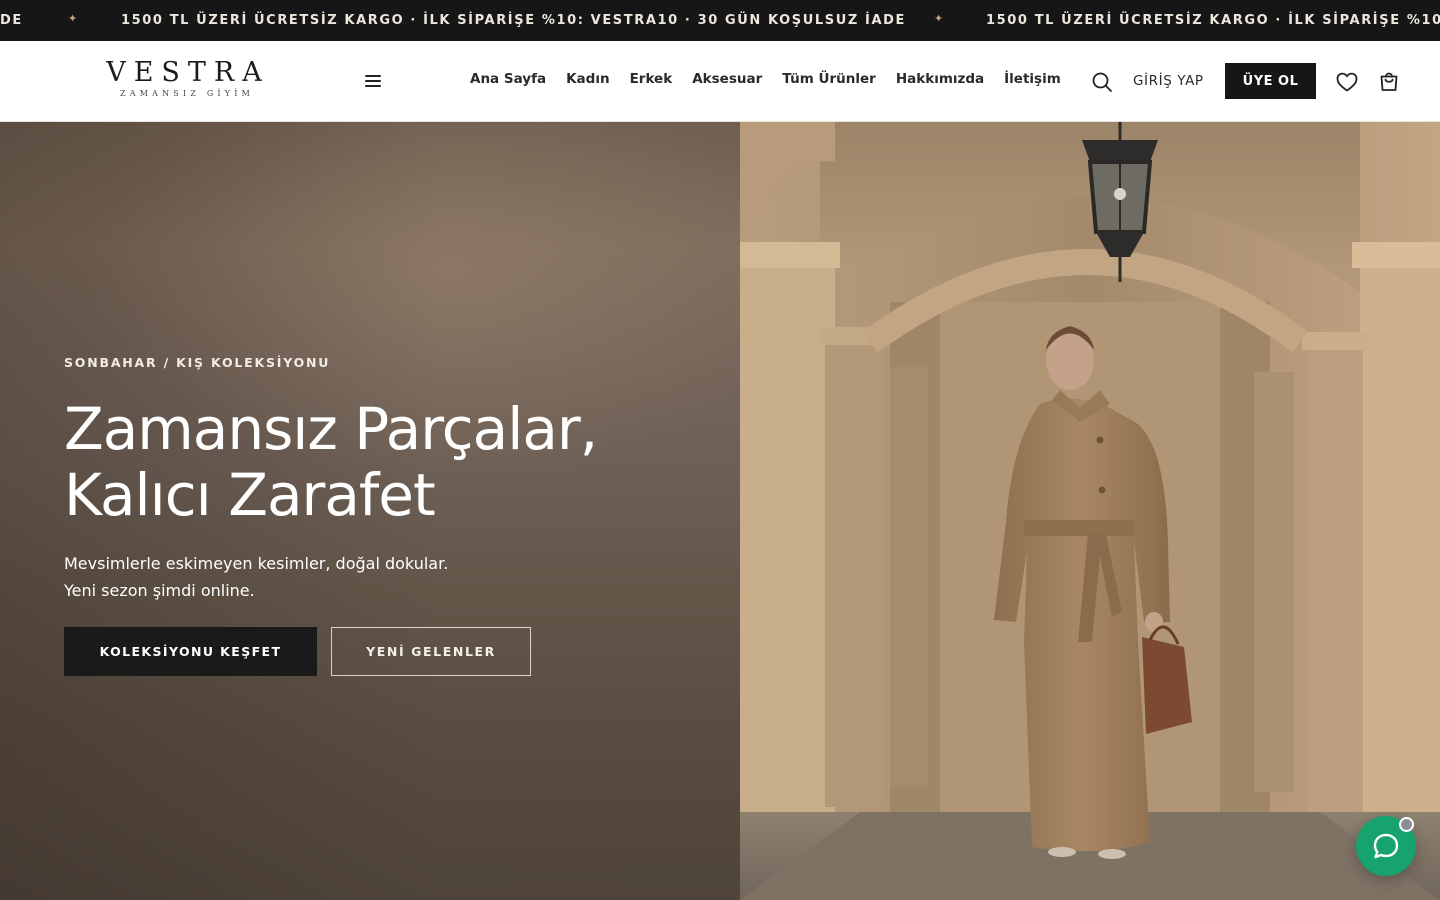 This screenshot has width=1440, height=900. I want to click on signup-button: ÜYE OL, so click(1270, 81).